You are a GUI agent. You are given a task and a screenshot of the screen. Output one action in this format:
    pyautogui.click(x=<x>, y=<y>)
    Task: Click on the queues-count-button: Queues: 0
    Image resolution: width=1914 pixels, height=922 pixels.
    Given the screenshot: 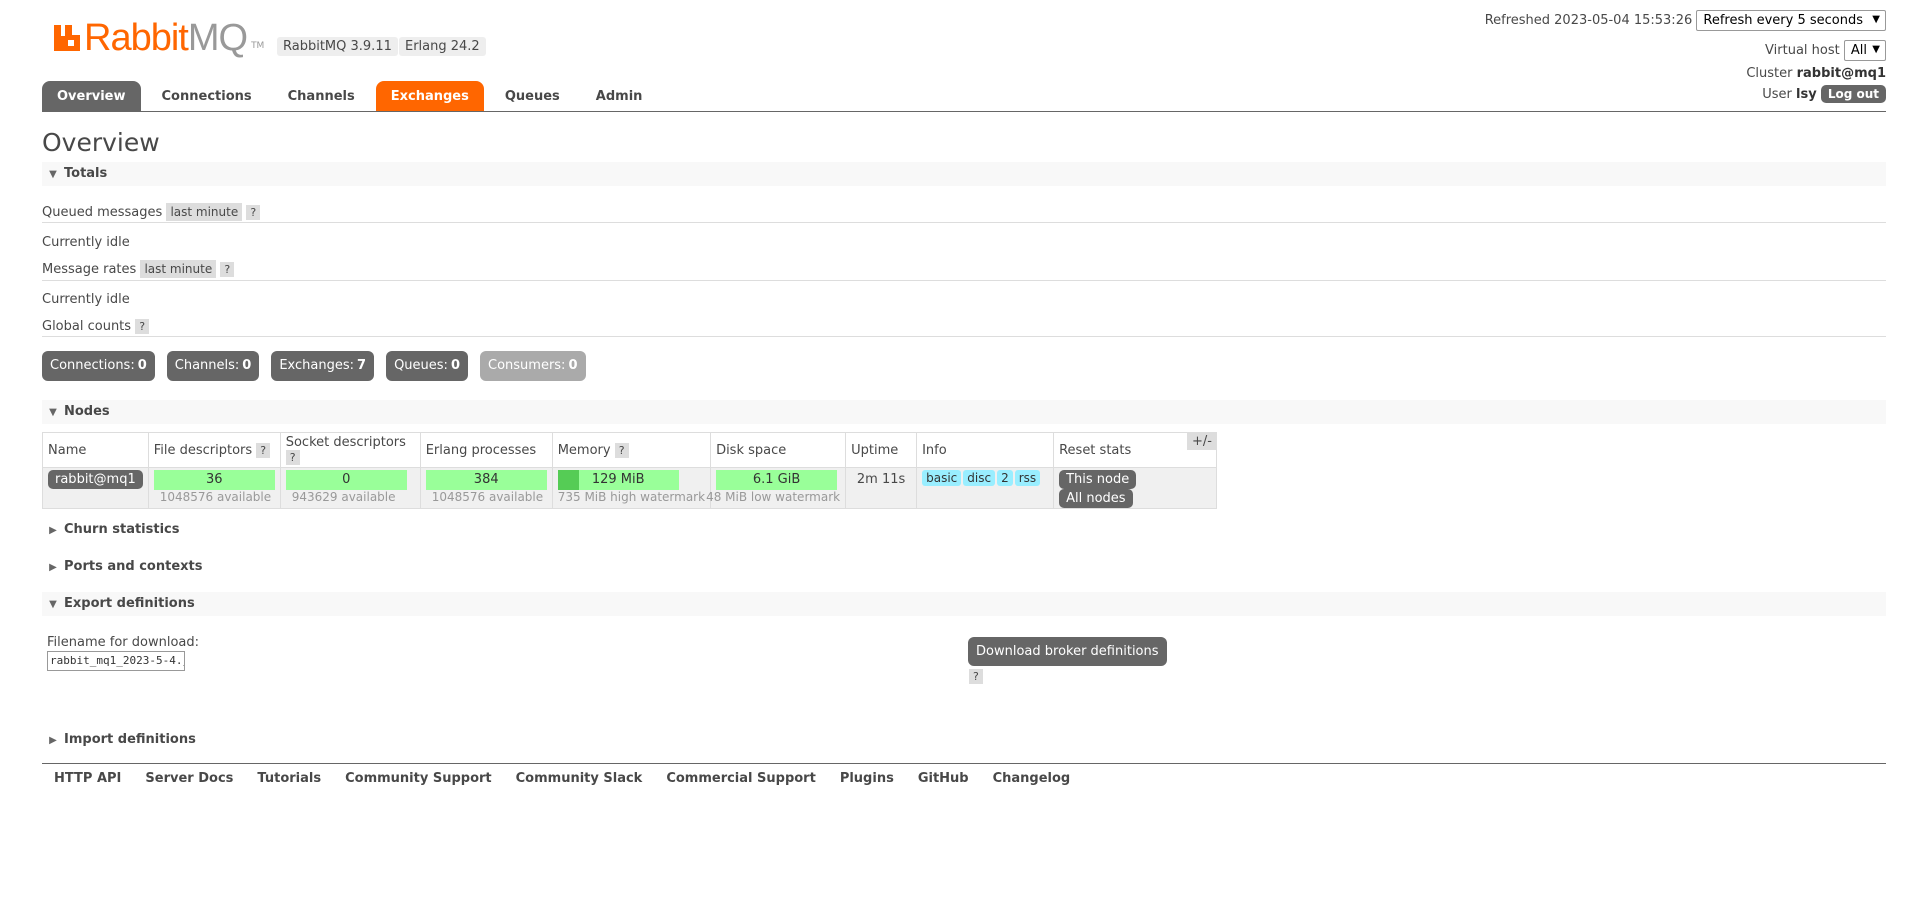 What is the action you would take?
    pyautogui.click(x=427, y=366)
    